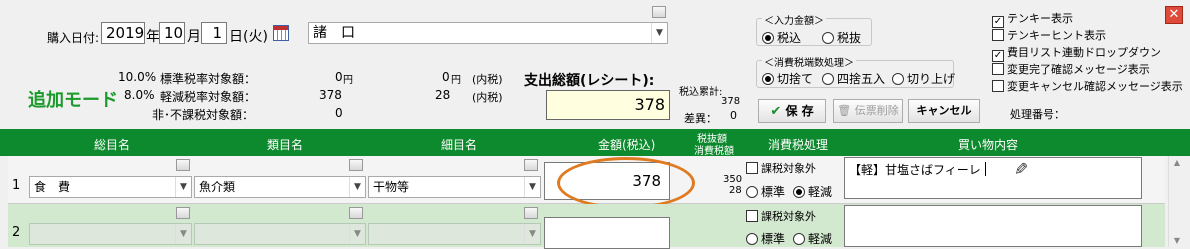  What do you see at coordinates (123, 33) in the screenshot?
I see `year-field: 2019` at bounding box center [123, 33].